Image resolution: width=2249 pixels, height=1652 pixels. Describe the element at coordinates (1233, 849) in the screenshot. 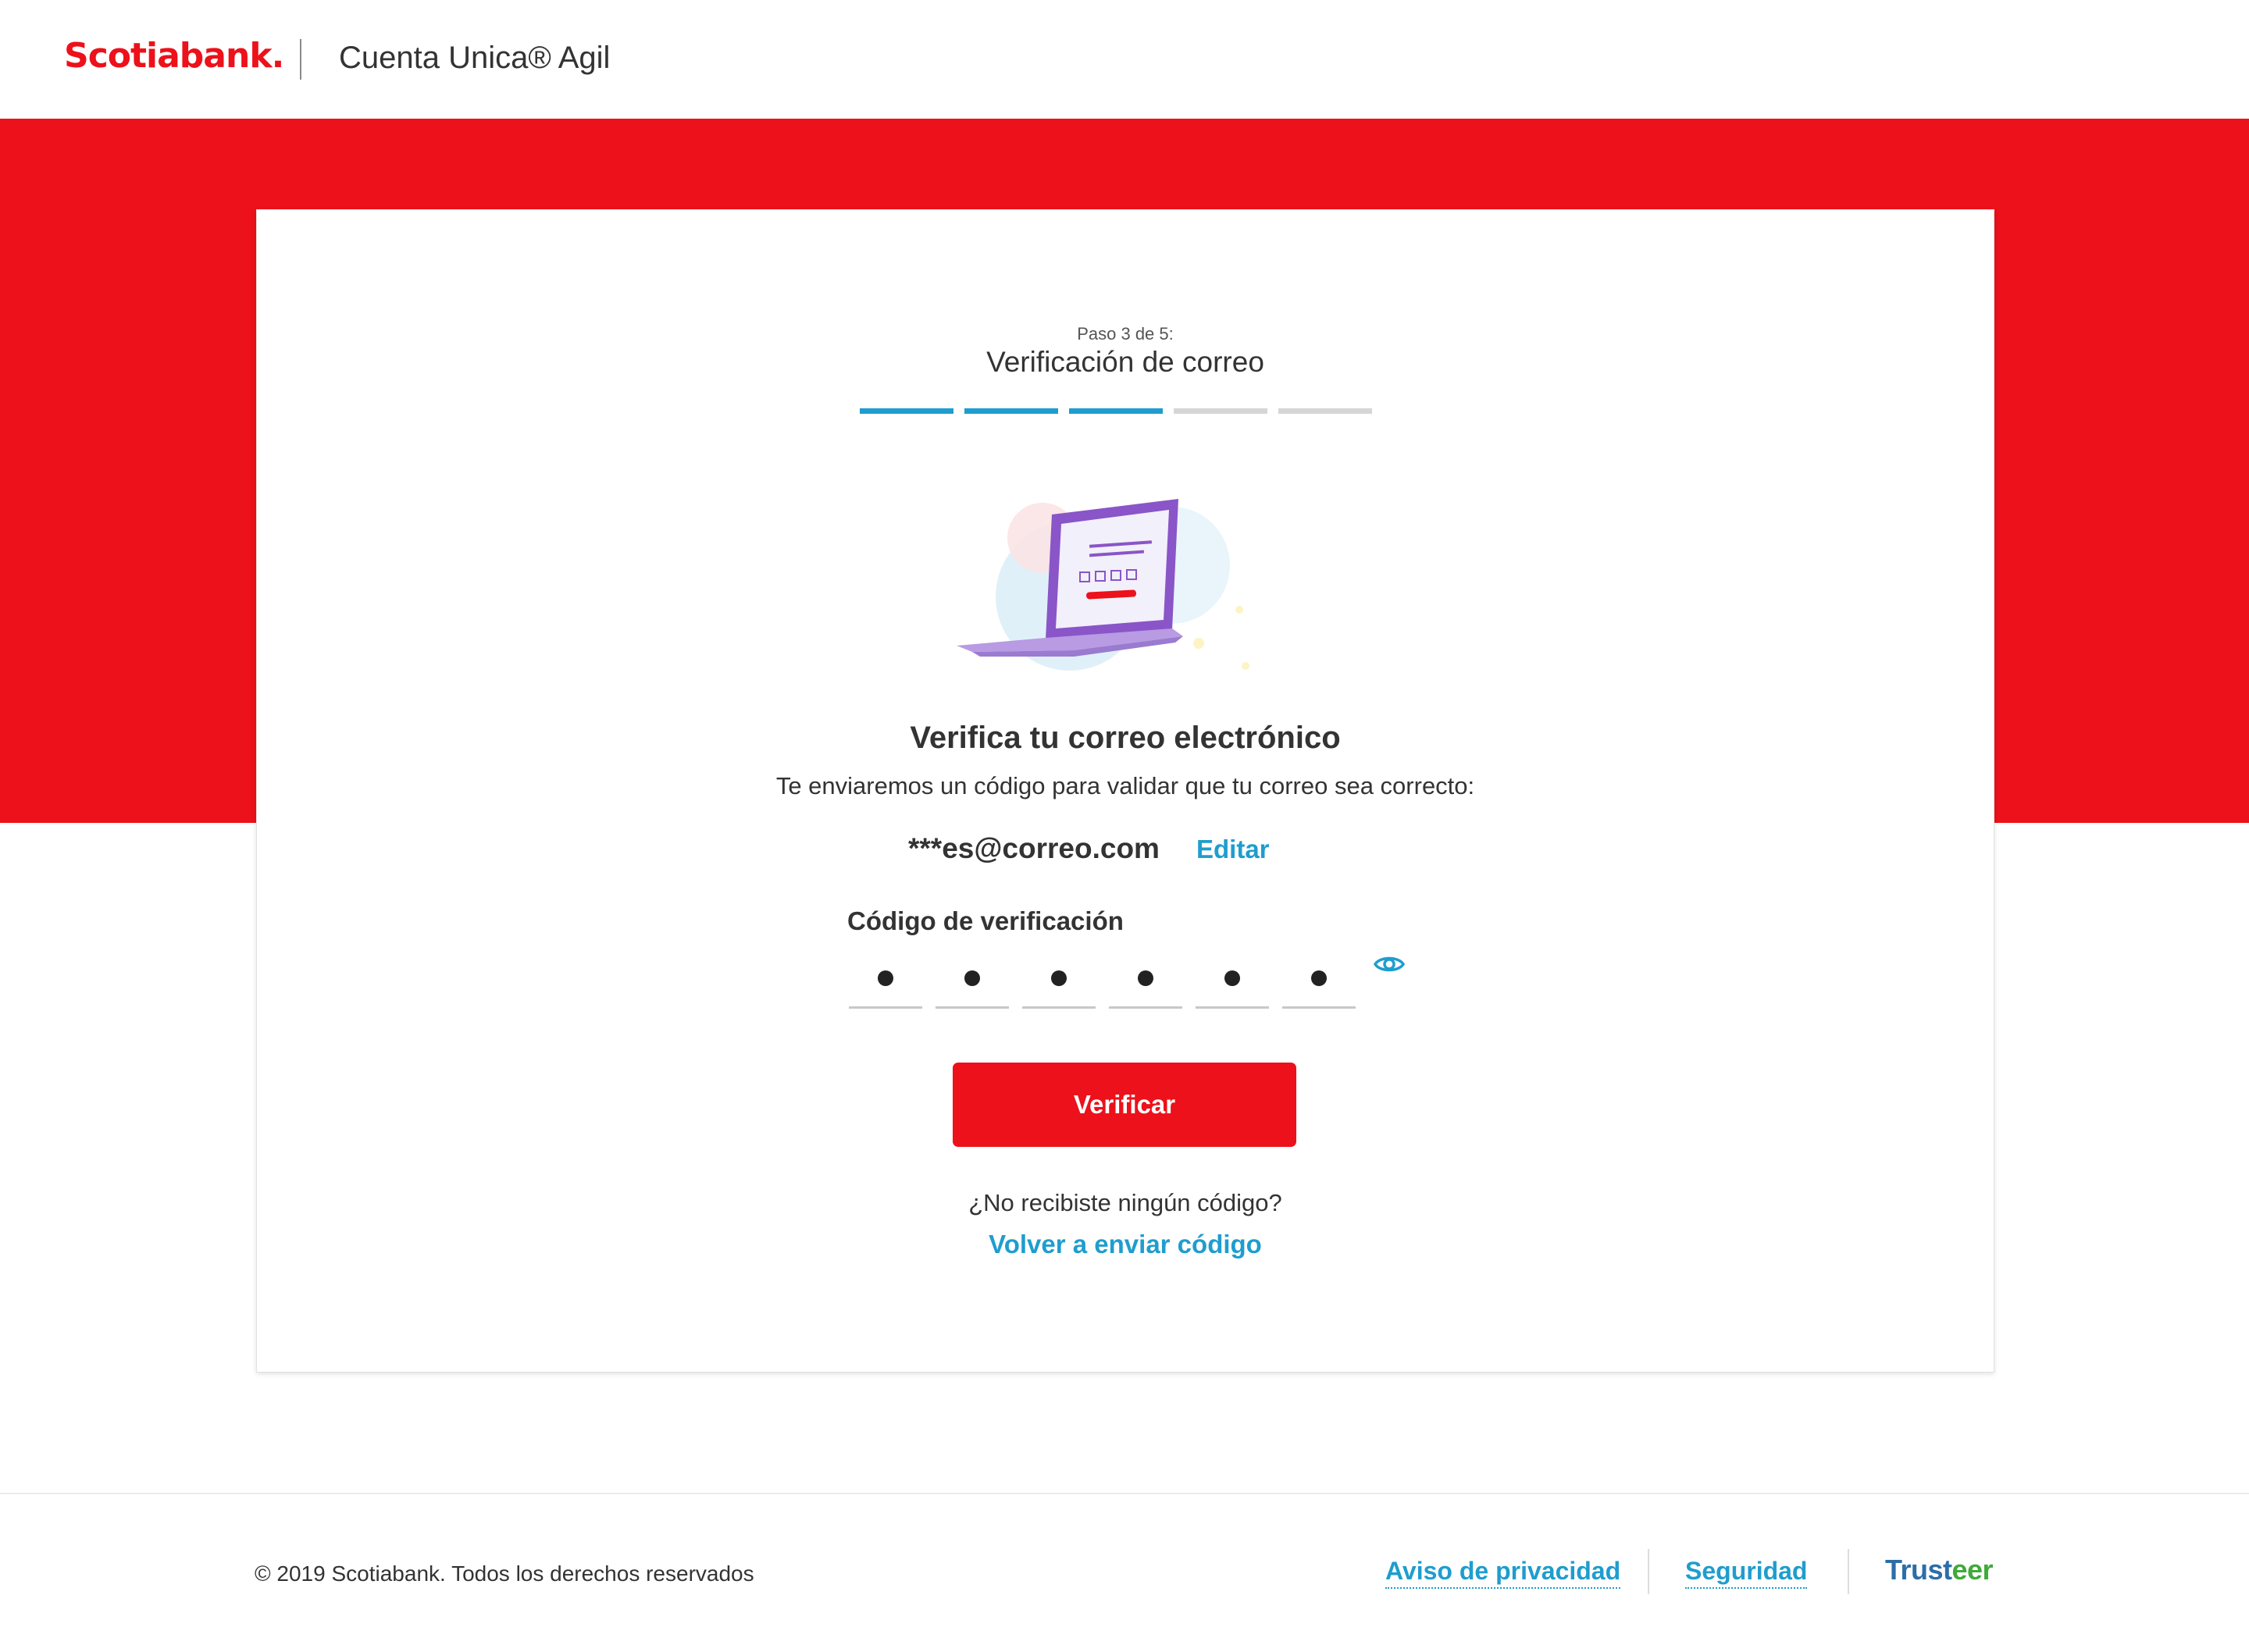

I see `edit-email-link: Editar` at that location.